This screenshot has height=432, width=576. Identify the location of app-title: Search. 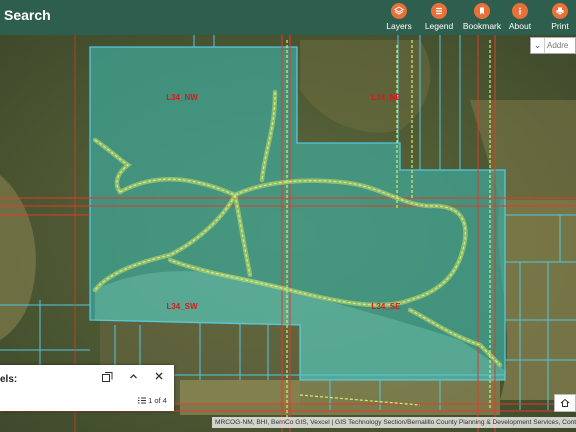
(27, 15).